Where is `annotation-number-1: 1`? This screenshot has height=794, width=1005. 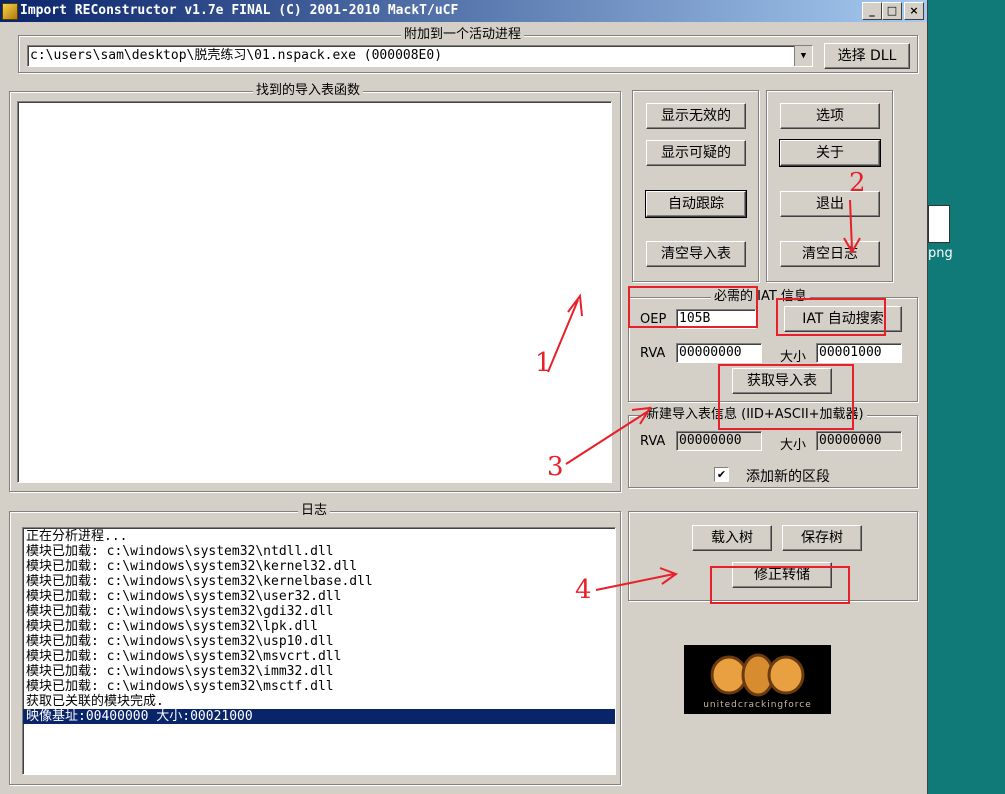
annotation-number-1: 1 is located at coordinates (543, 363).